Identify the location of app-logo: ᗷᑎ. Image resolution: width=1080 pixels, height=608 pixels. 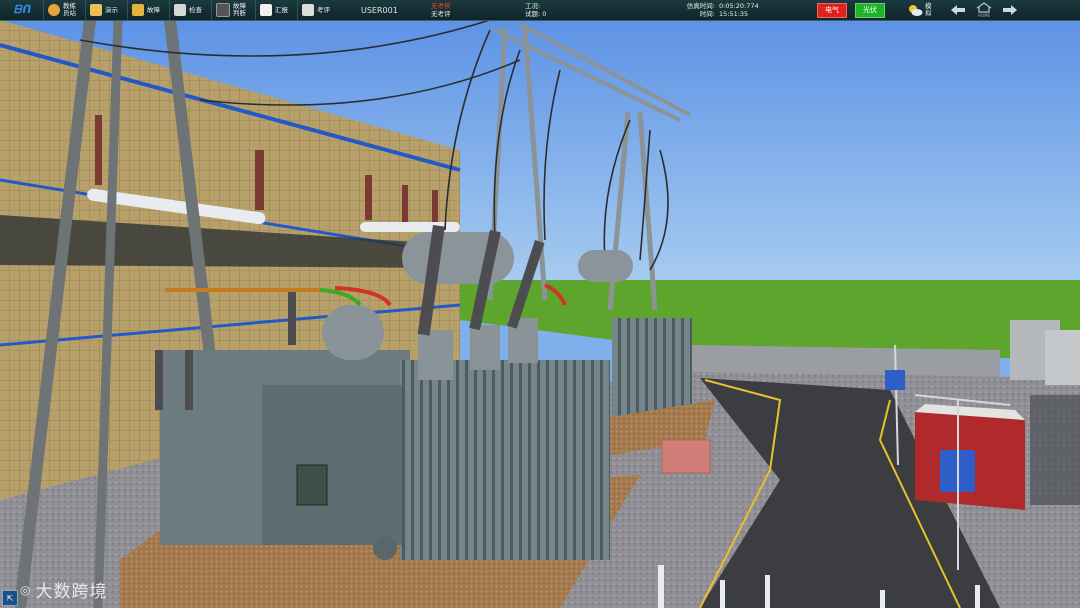
(23, 9).